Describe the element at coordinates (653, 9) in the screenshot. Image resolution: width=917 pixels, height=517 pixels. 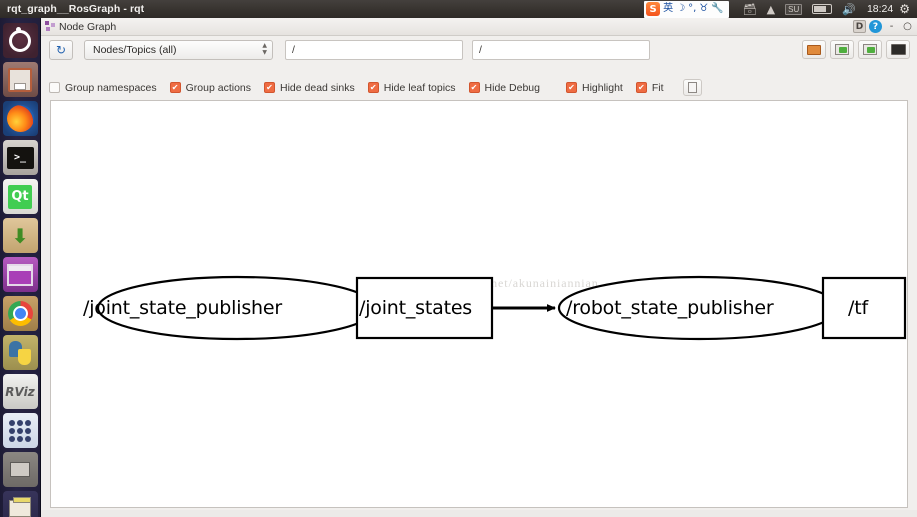
I see `sogou-logo-icon: S` at that location.